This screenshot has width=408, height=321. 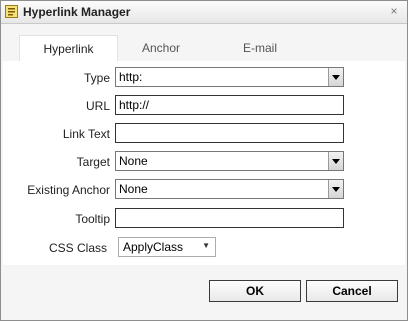 I want to click on existing-anchor-label: Existing Anchor, so click(x=68, y=190).